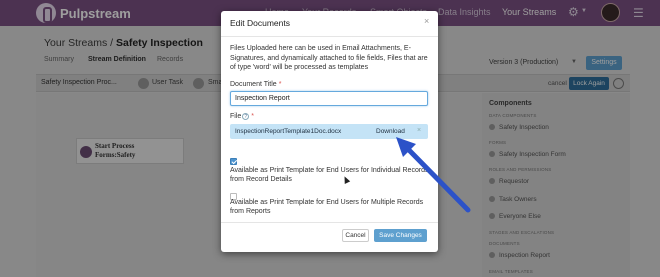  What do you see at coordinates (256, 84) in the screenshot?
I see `document-title-label: Document Title *` at bounding box center [256, 84].